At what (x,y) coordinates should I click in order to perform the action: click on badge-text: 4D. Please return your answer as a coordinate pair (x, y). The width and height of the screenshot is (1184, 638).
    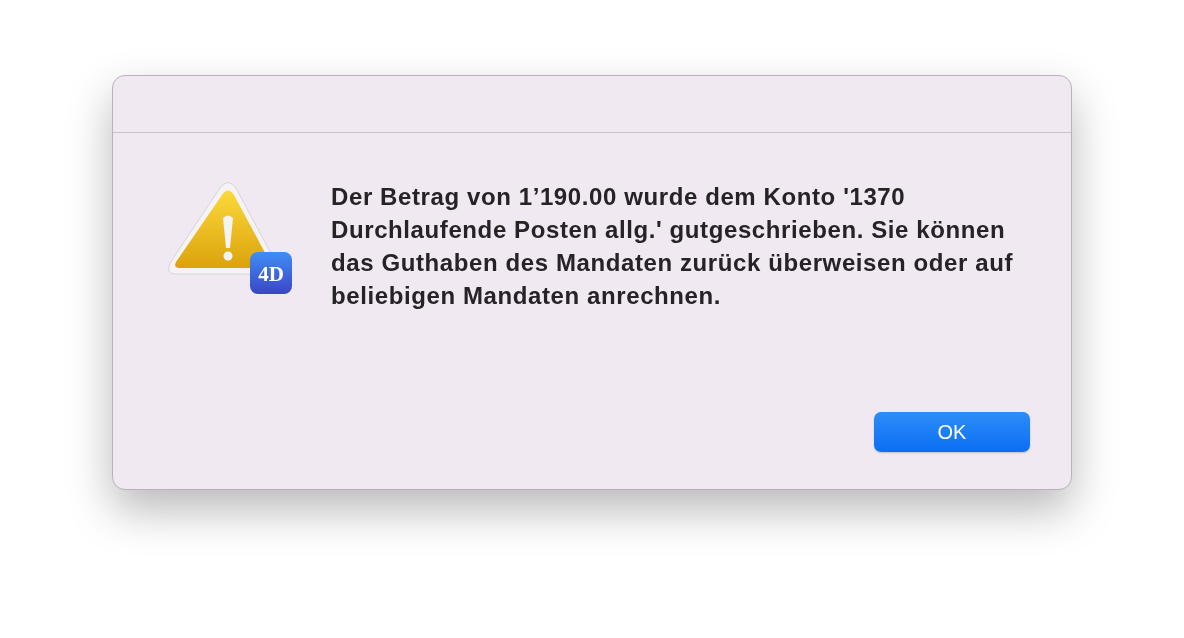
    Looking at the image, I should click on (271, 274).